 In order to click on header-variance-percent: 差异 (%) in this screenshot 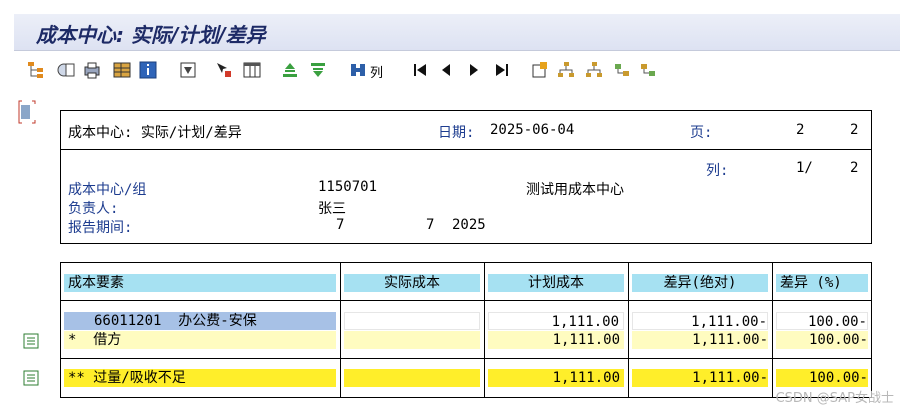, I will do `click(822, 283)`.